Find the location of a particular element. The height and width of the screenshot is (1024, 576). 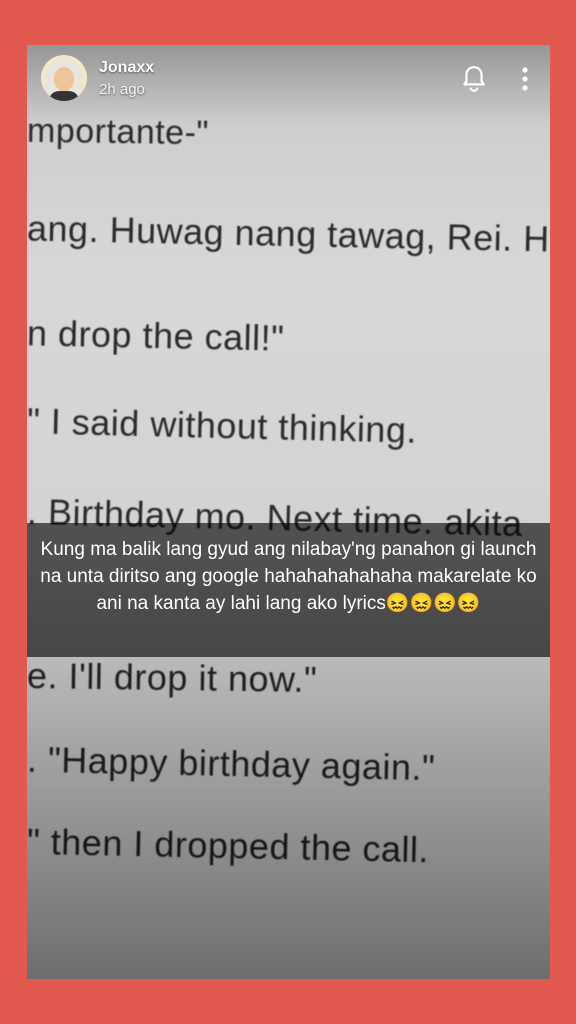

avatar is located at coordinates (64, 78).